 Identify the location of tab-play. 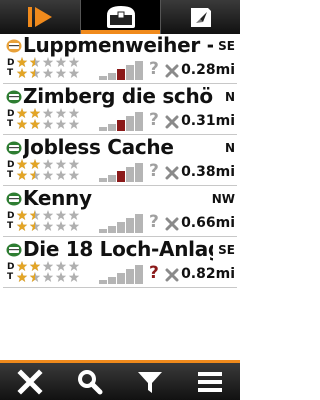
(40, 17).